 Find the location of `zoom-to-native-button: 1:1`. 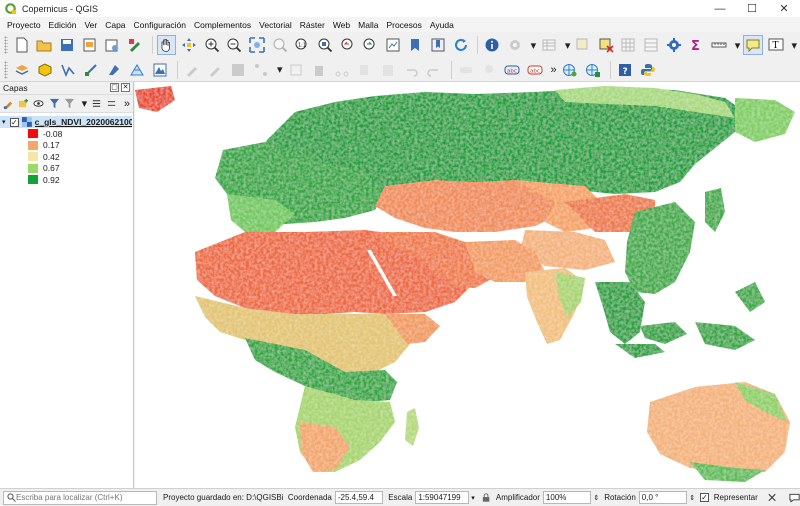

zoom-to-native-button: 1:1 is located at coordinates (302, 45).